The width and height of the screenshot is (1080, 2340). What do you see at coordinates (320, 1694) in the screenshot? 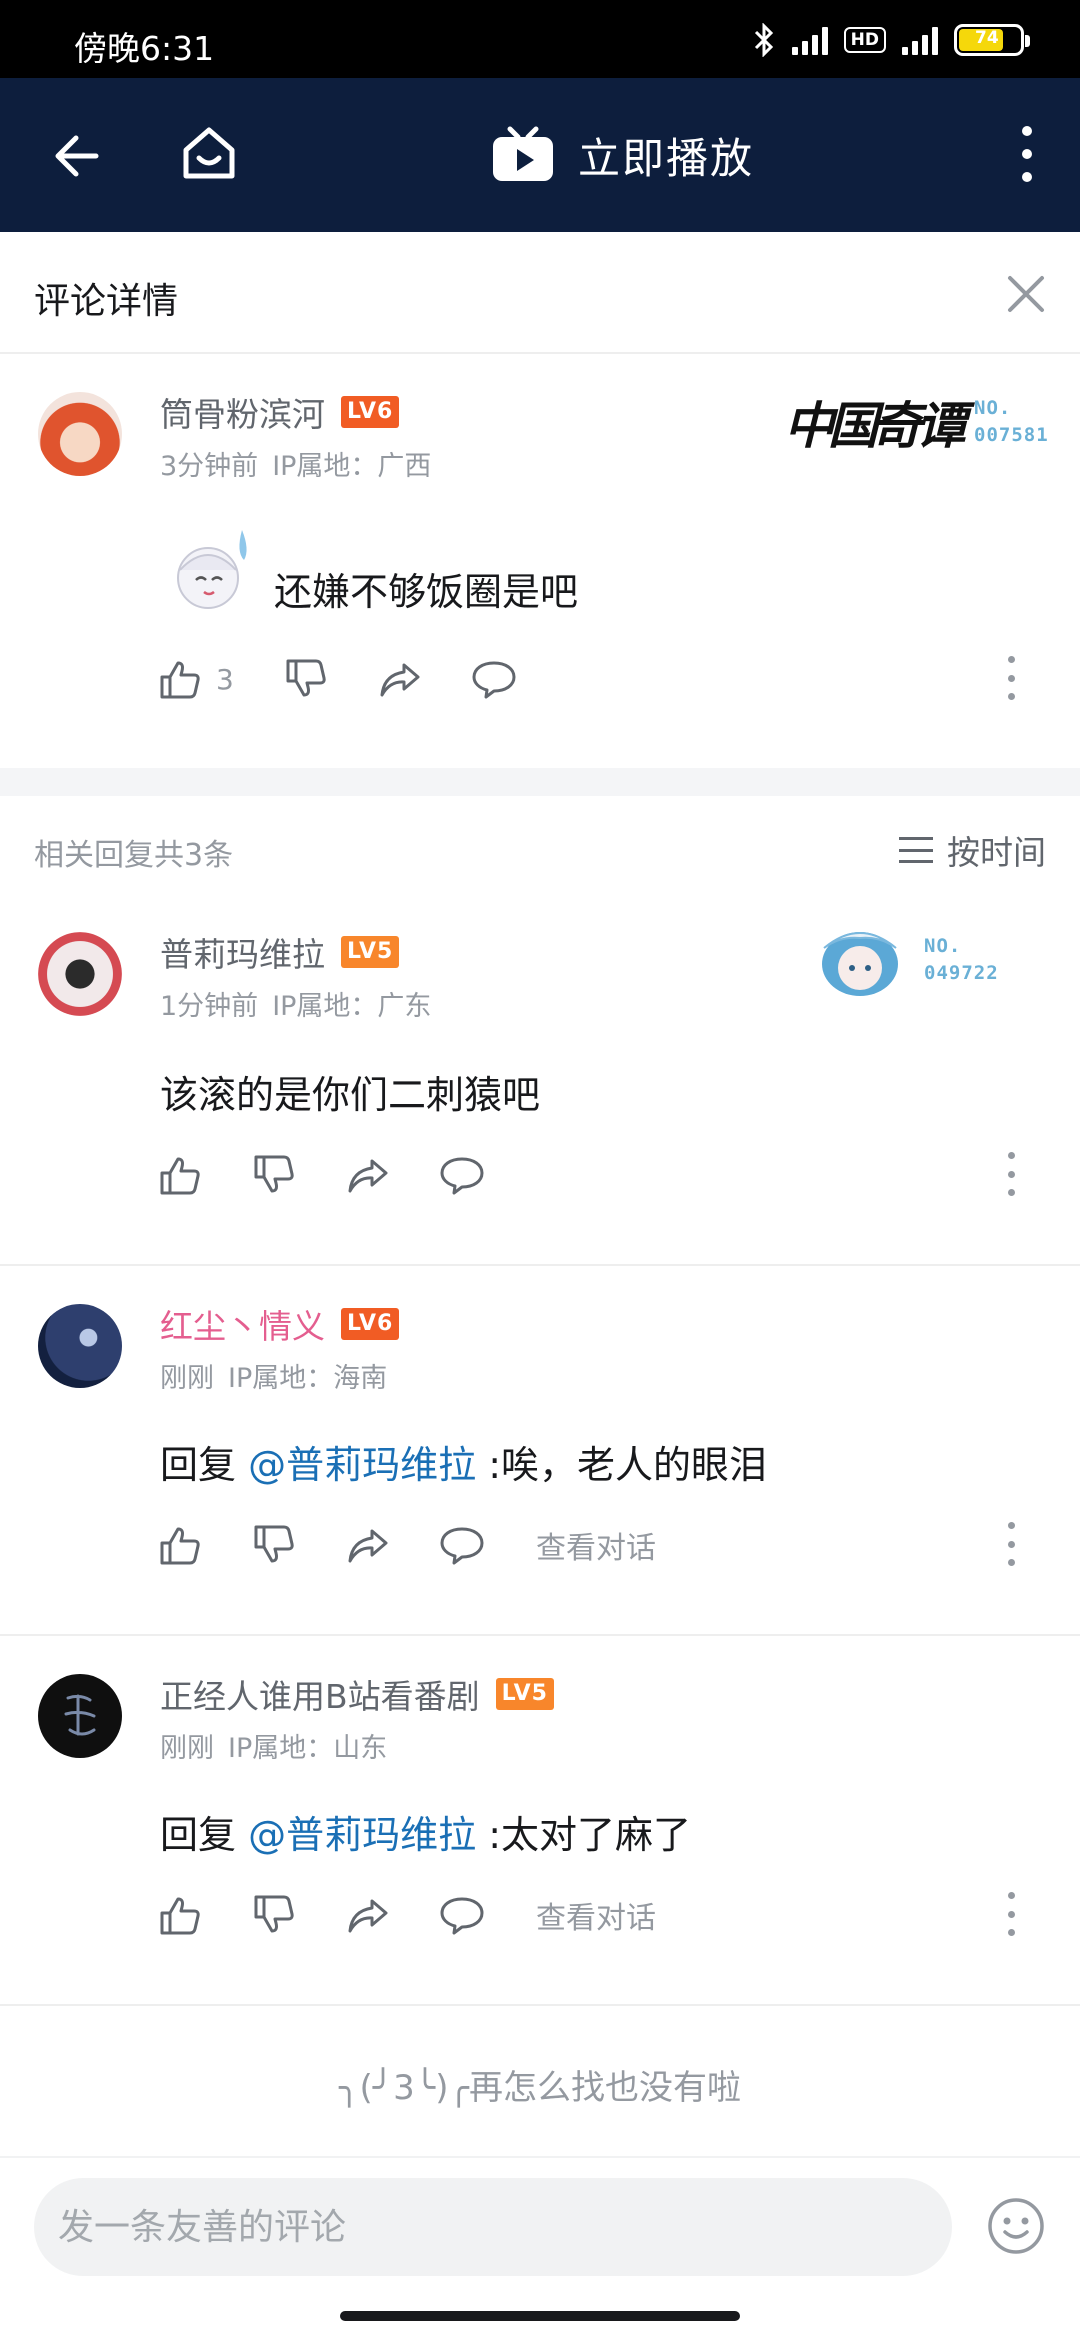
I see `username: 正经人谁用B站看番剧` at bounding box center [320, 1694].